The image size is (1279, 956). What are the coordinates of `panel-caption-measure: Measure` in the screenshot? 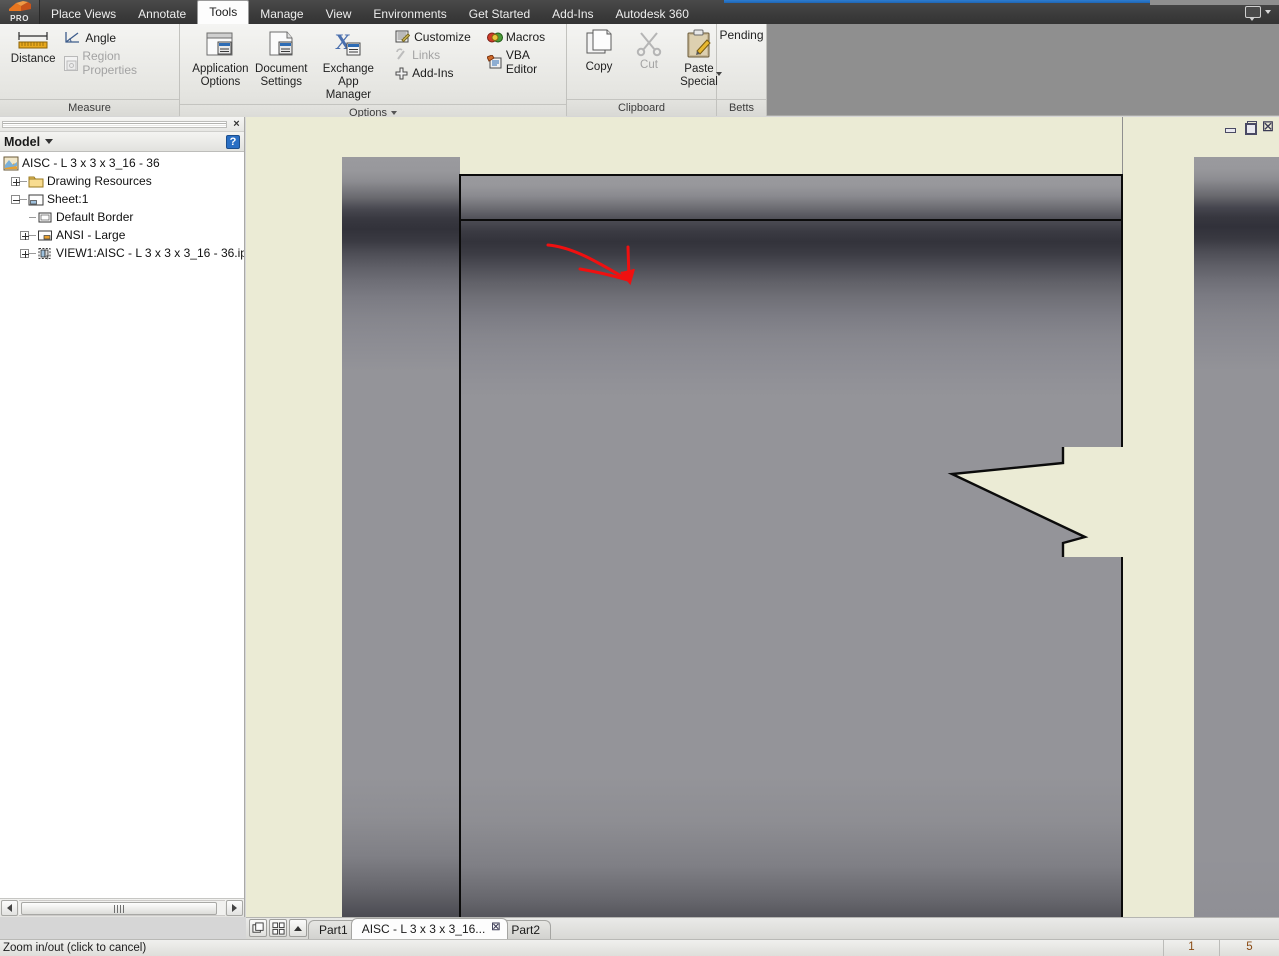 It's located at (89, 107).